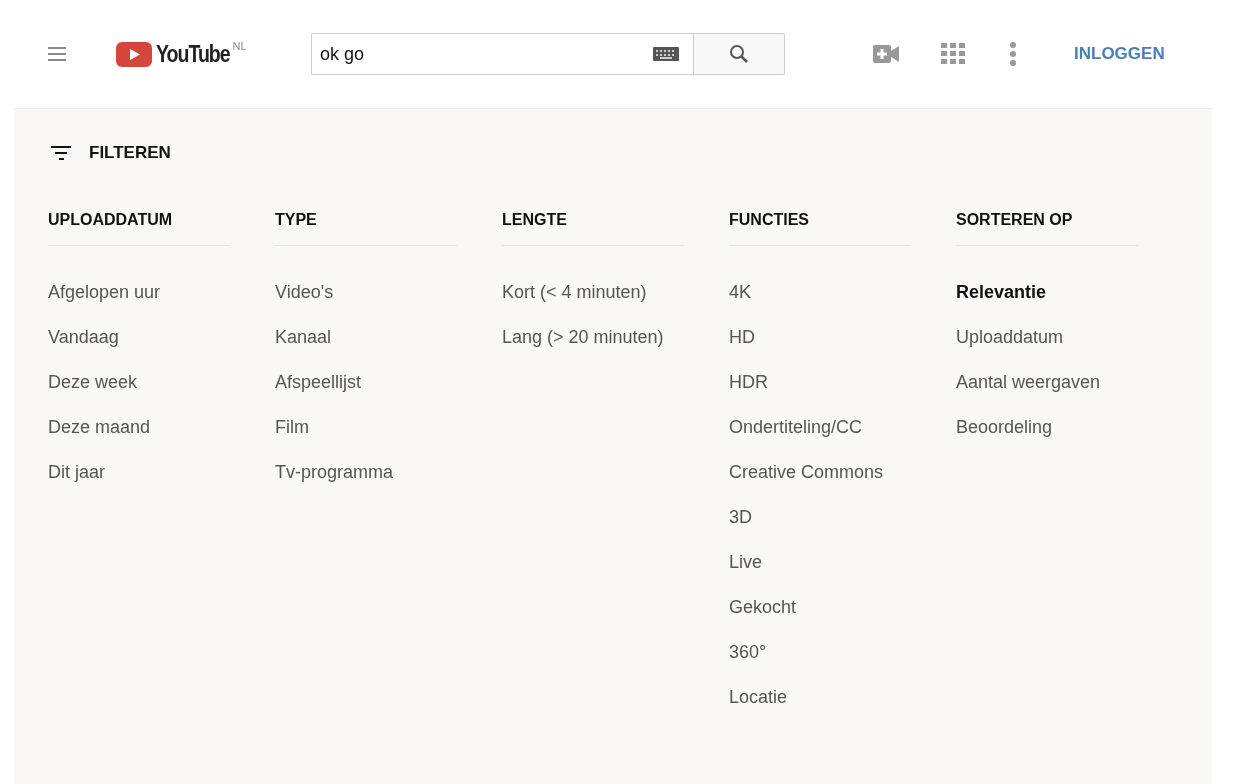  What do you see at coordinates (742, 336) in the screenshot?
I see `filter-option-link: HD` at bounding box center [742, 336].